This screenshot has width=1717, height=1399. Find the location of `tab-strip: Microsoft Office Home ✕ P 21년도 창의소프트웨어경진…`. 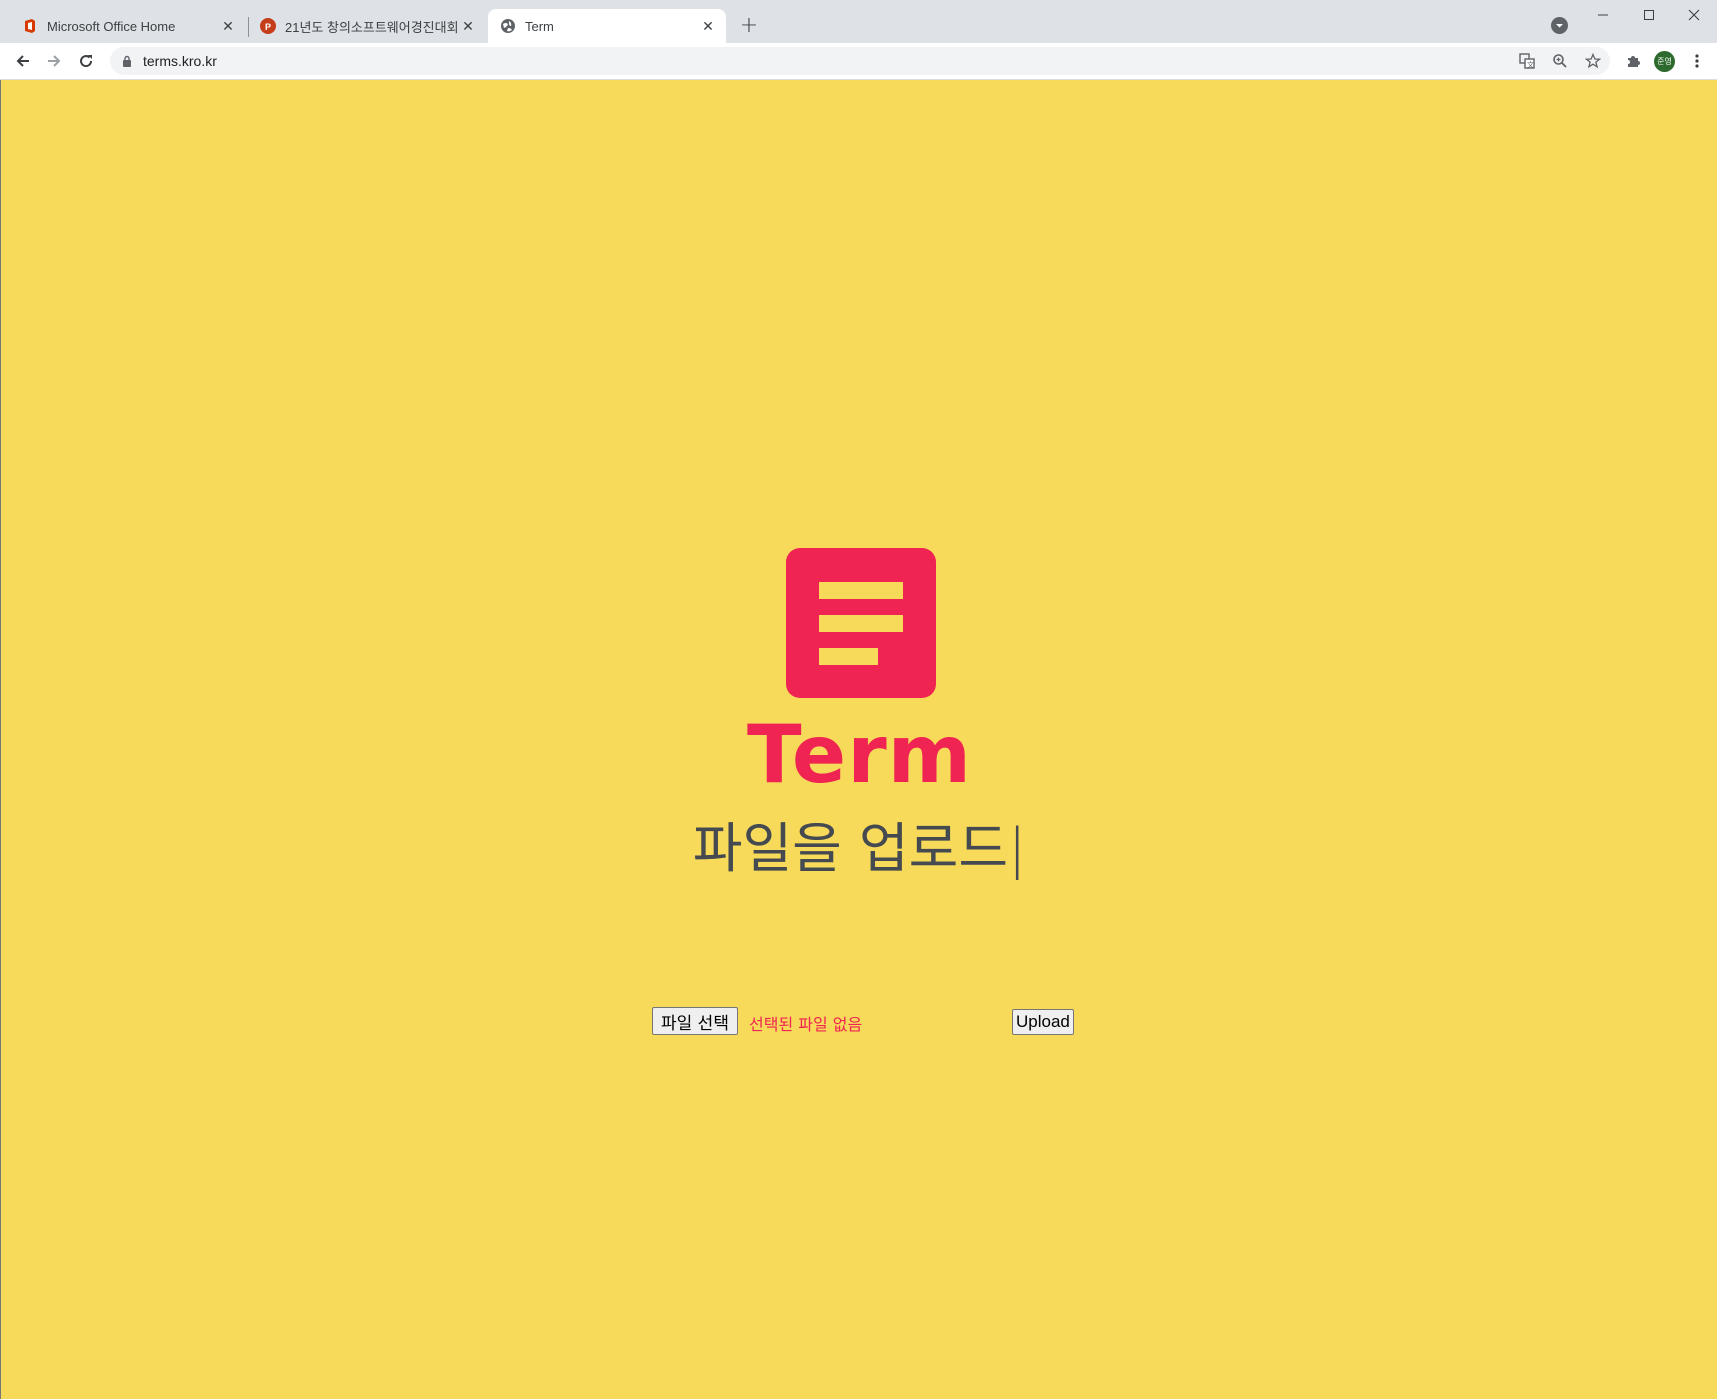

tab-strip: Microsoft Office Home ✕ P 21년도 창의소프트웨어경진… is located at coordinates (858, 21).